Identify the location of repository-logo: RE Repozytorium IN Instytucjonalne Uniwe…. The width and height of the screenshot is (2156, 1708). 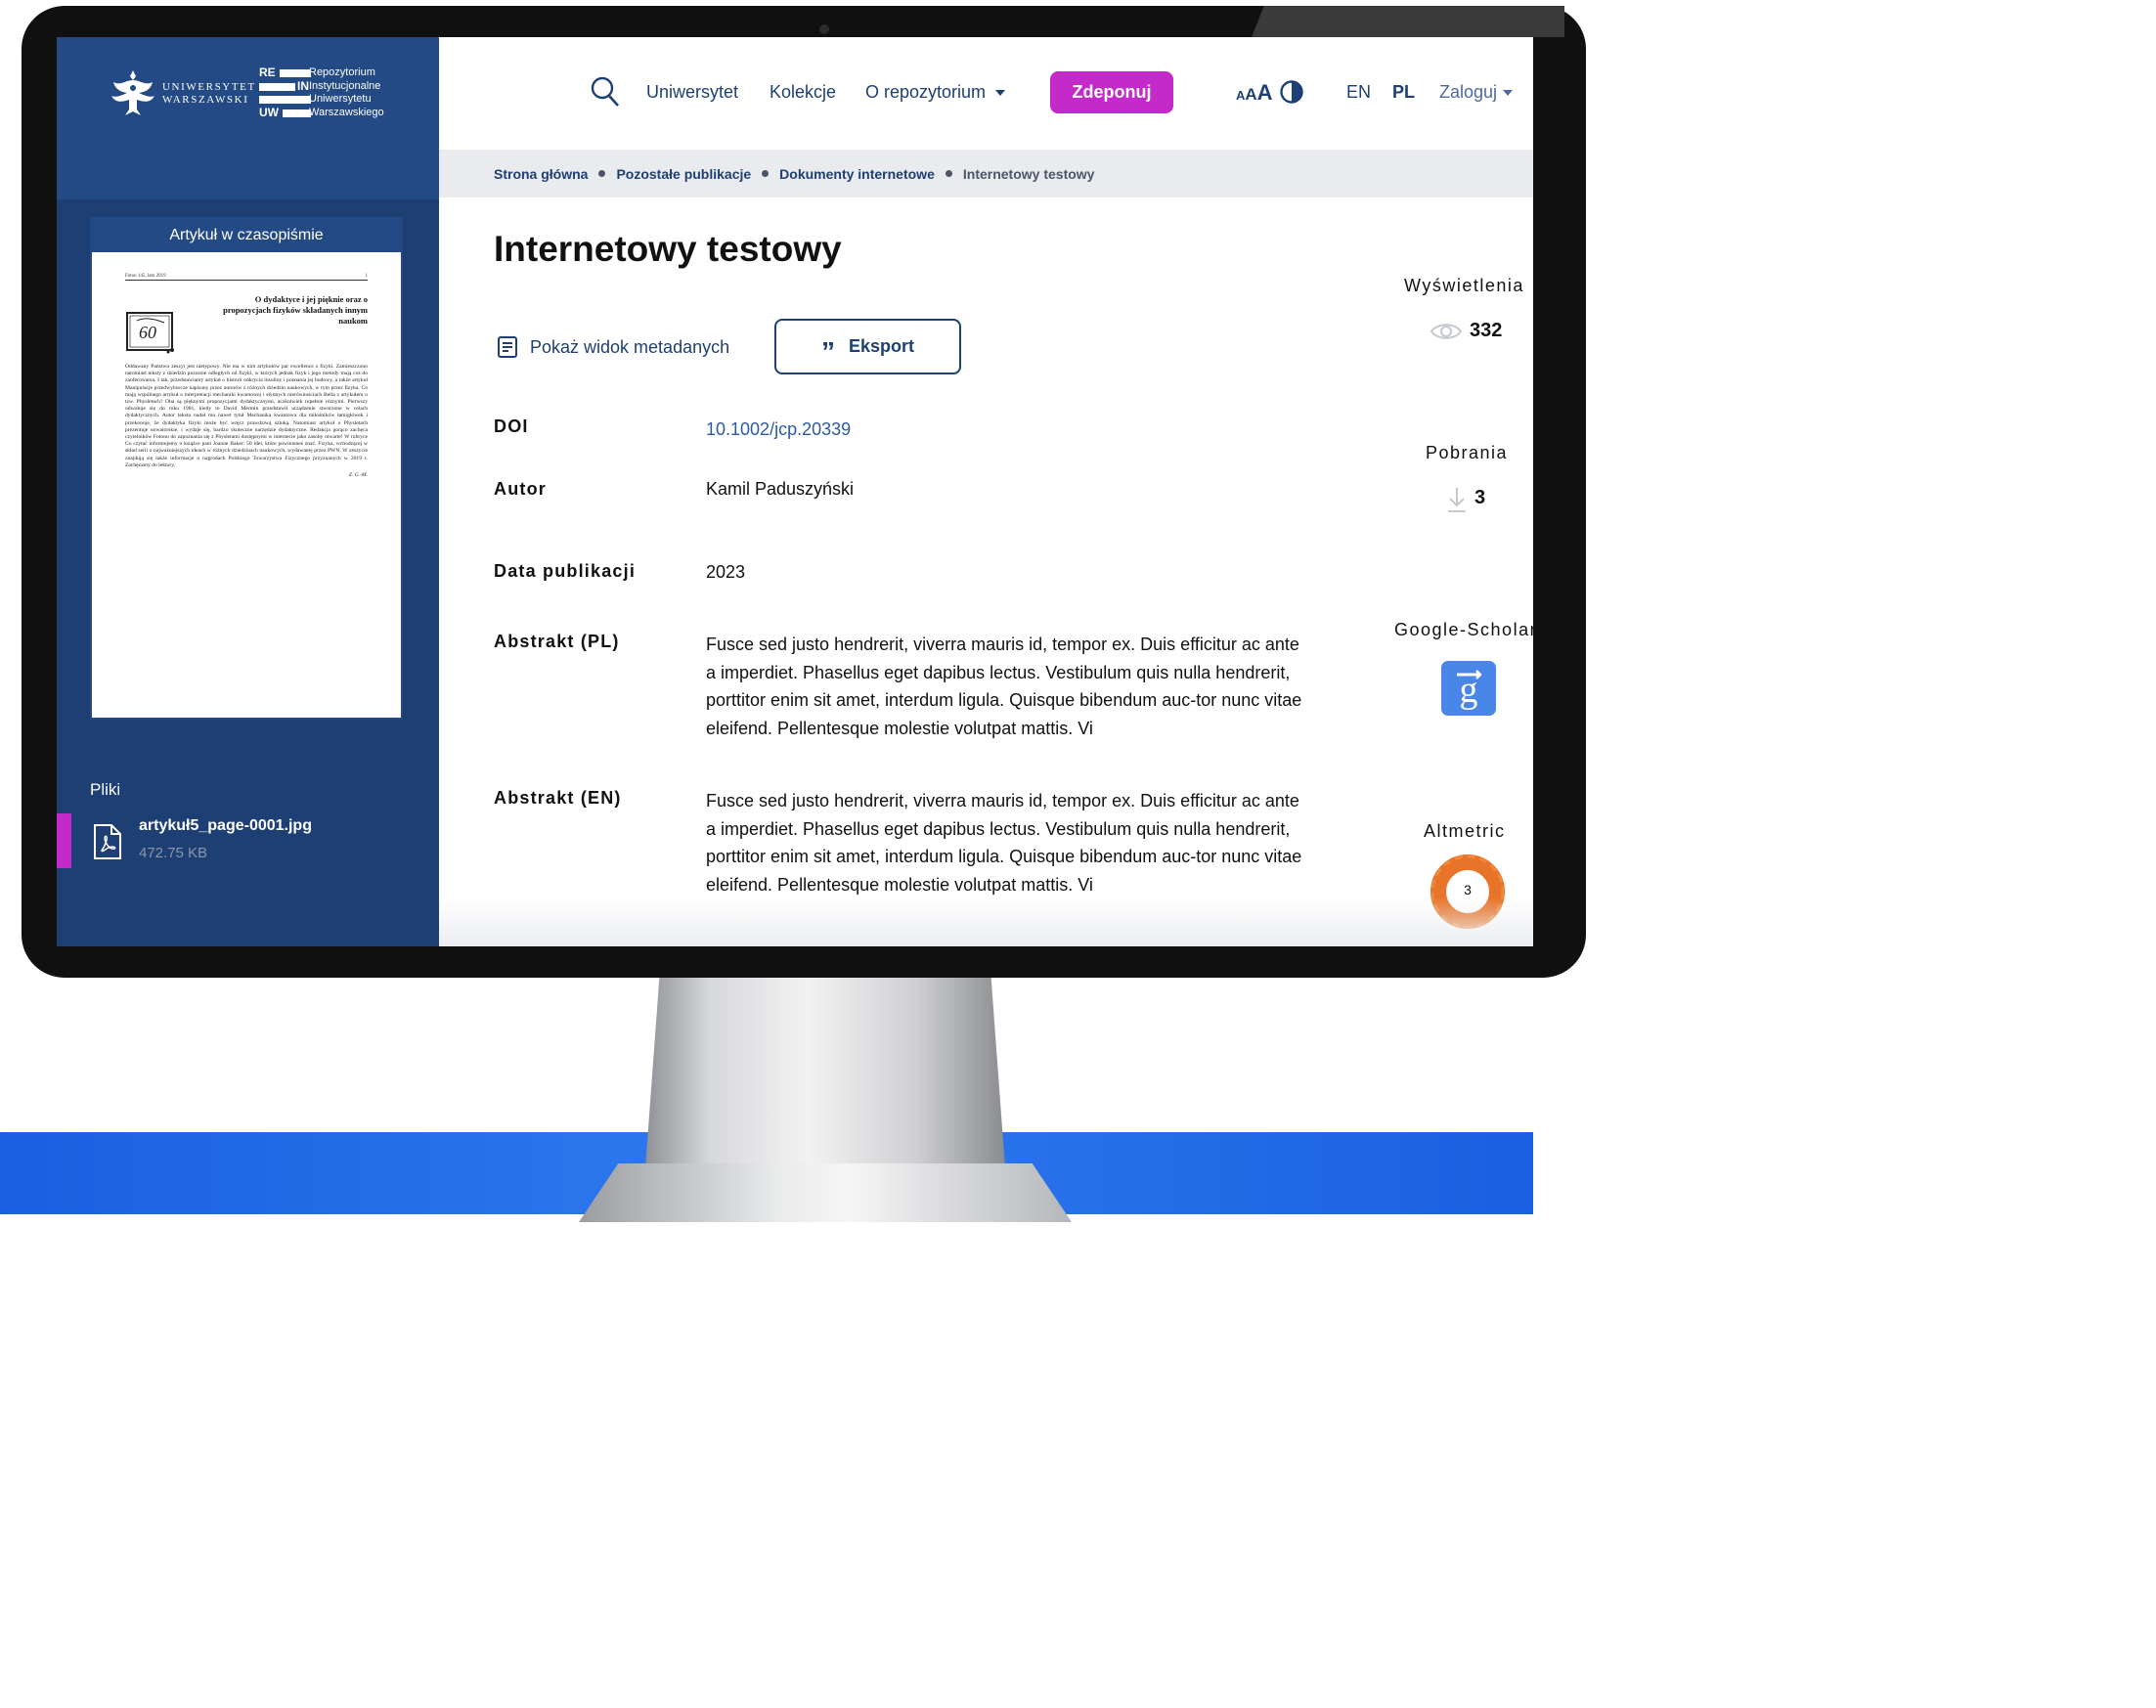
(321, 92).